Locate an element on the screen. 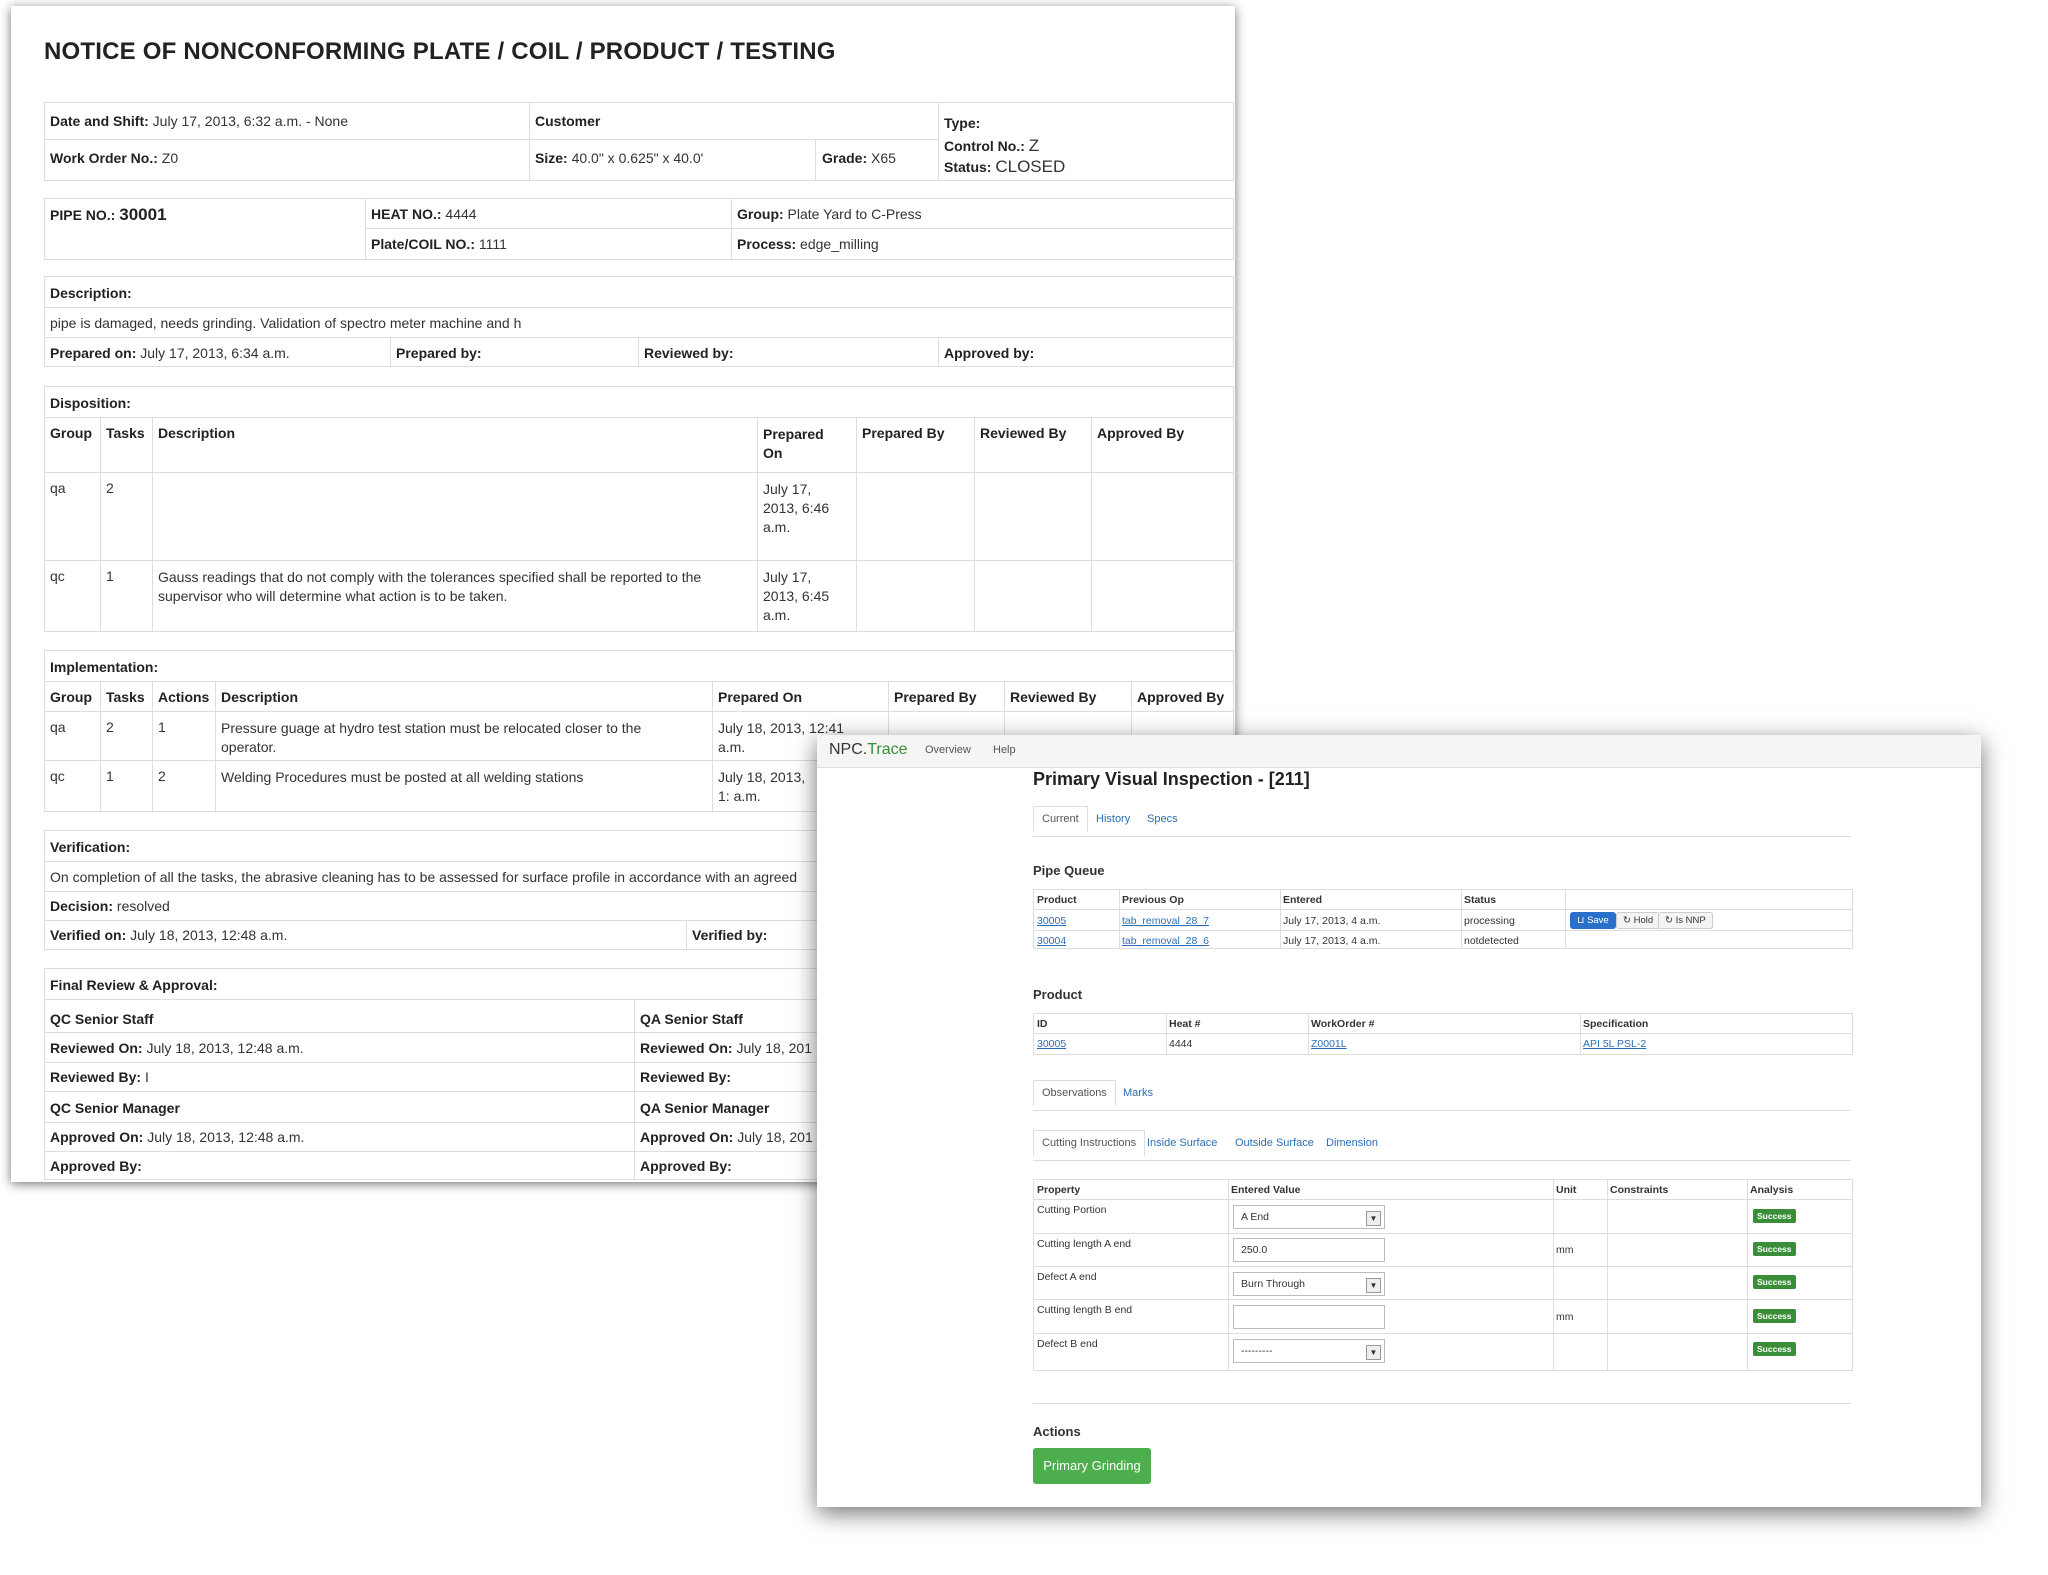 The height and width of the screenshot is (1575, 2048). prepared-on-label: Prepared on: is located at coordinates (93, 353).